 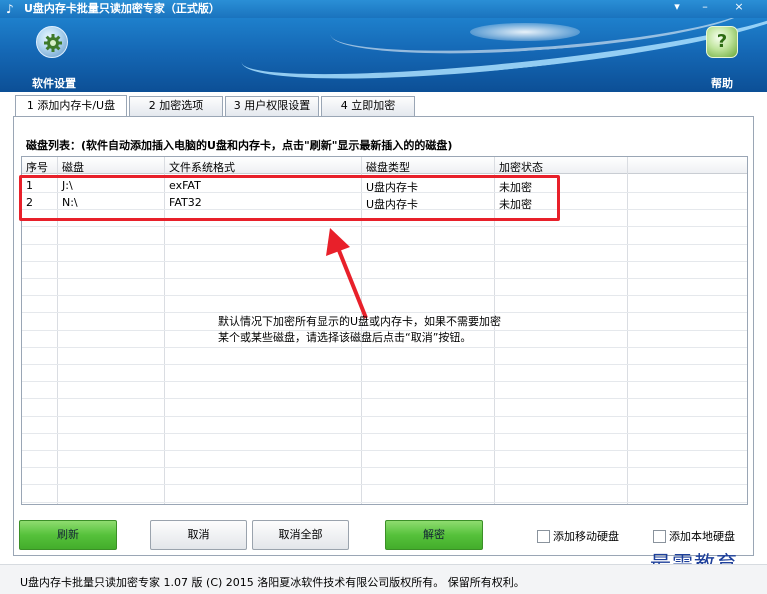 What do you see at coordinates (289, 198) in the screenshot?
I see `highlight-box` at bounding box center [289, 198].